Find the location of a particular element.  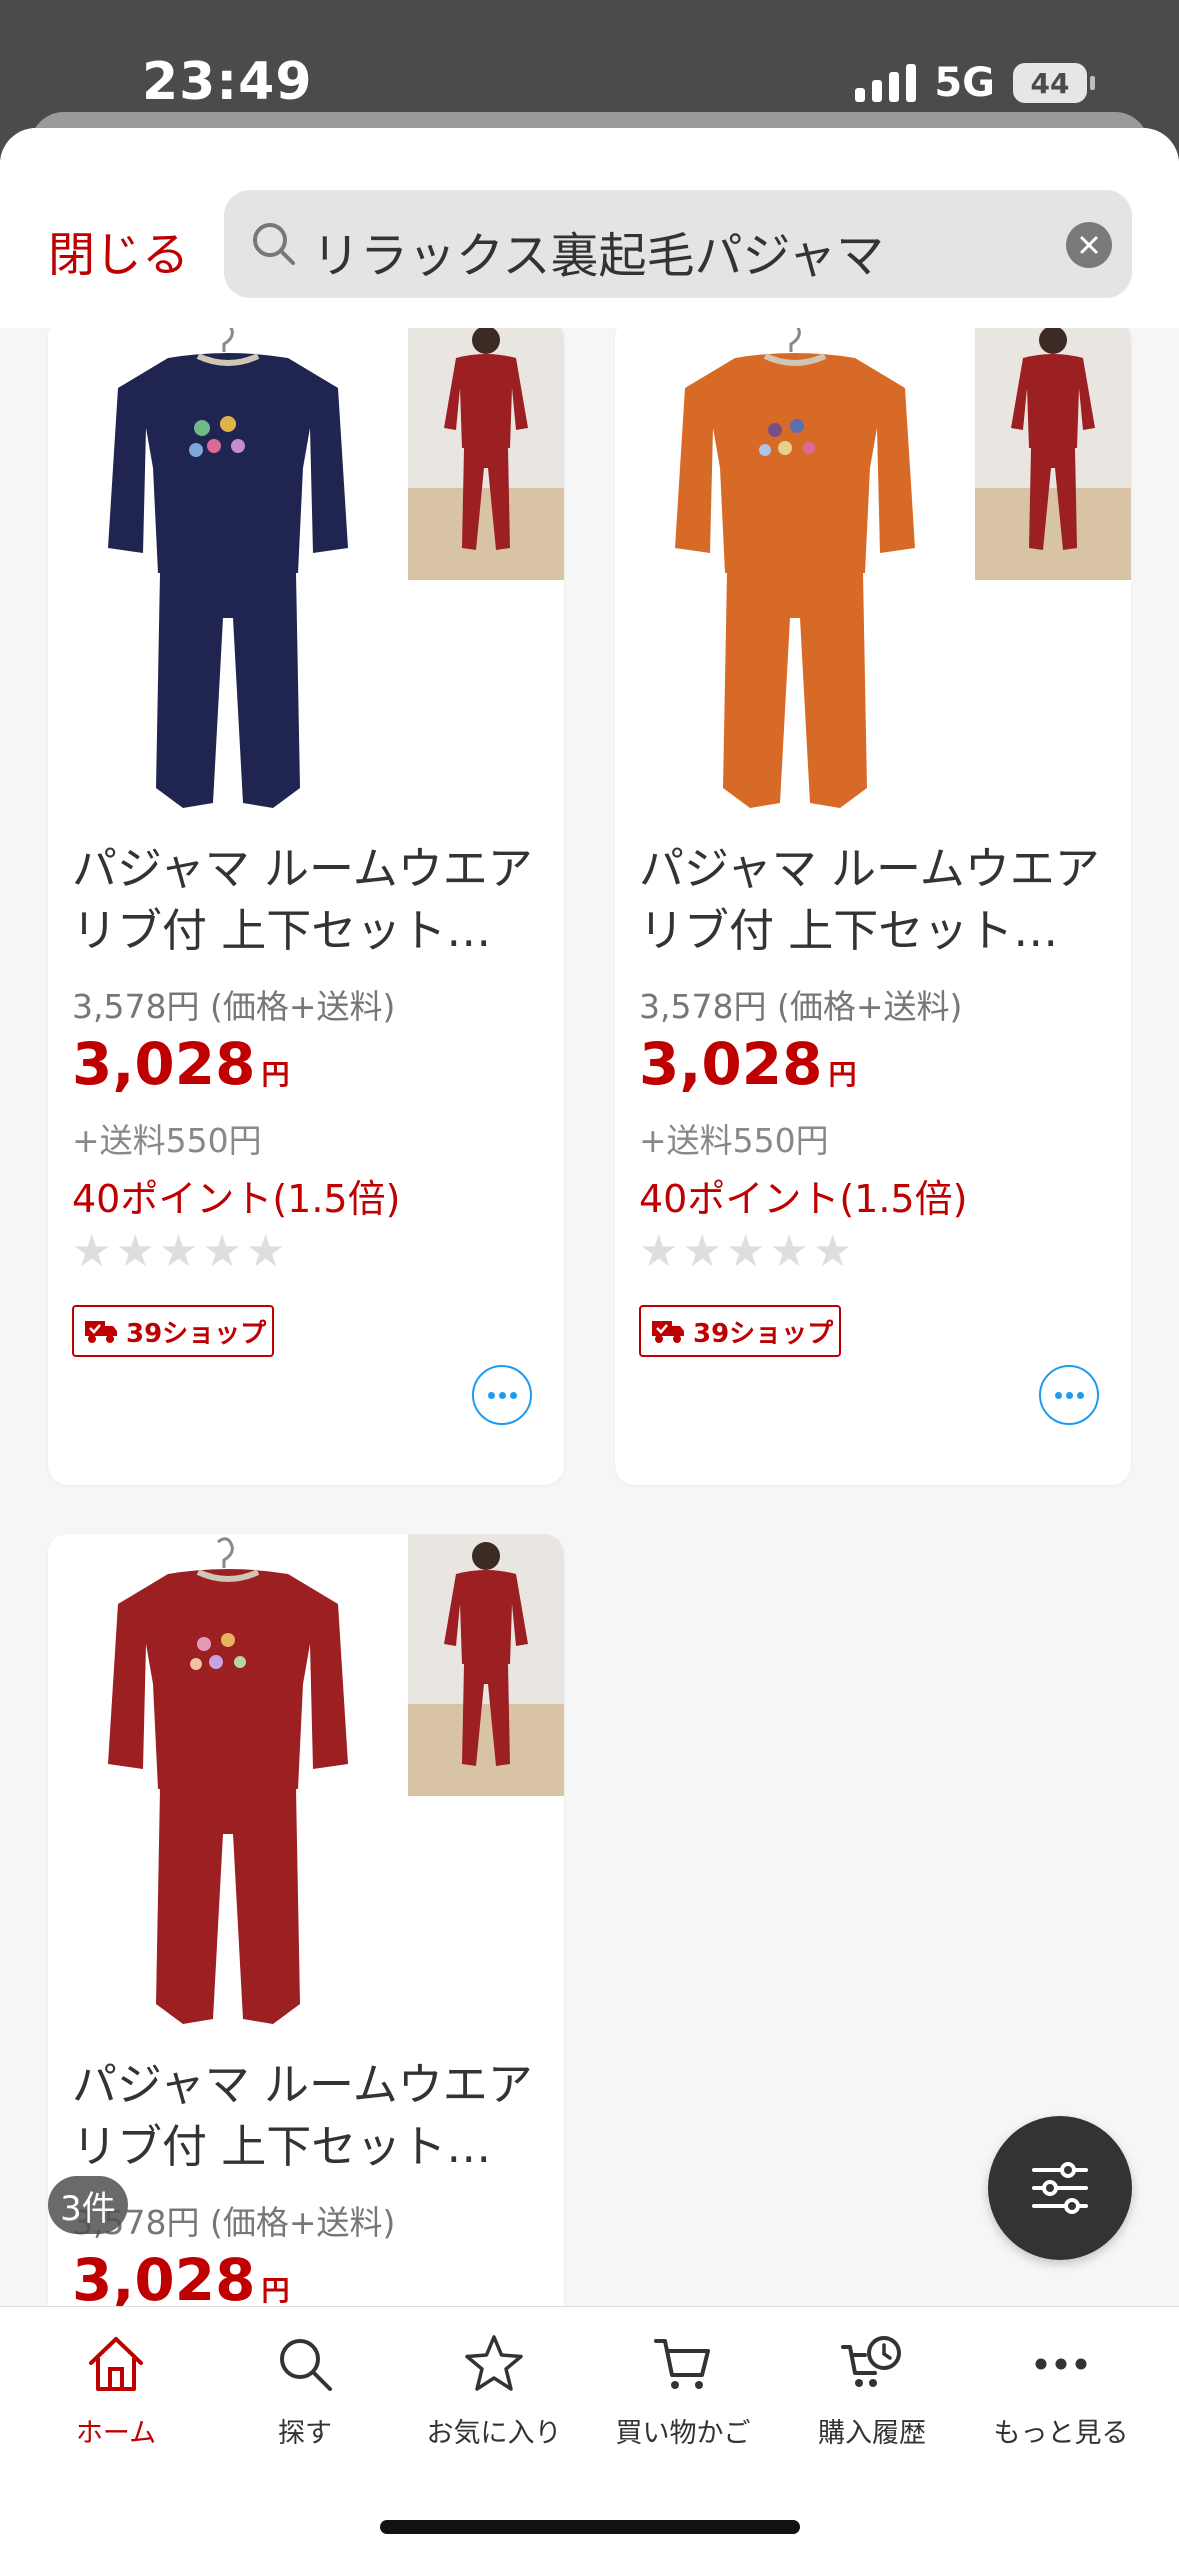

close-icon is located at coordinates (1089, 245).